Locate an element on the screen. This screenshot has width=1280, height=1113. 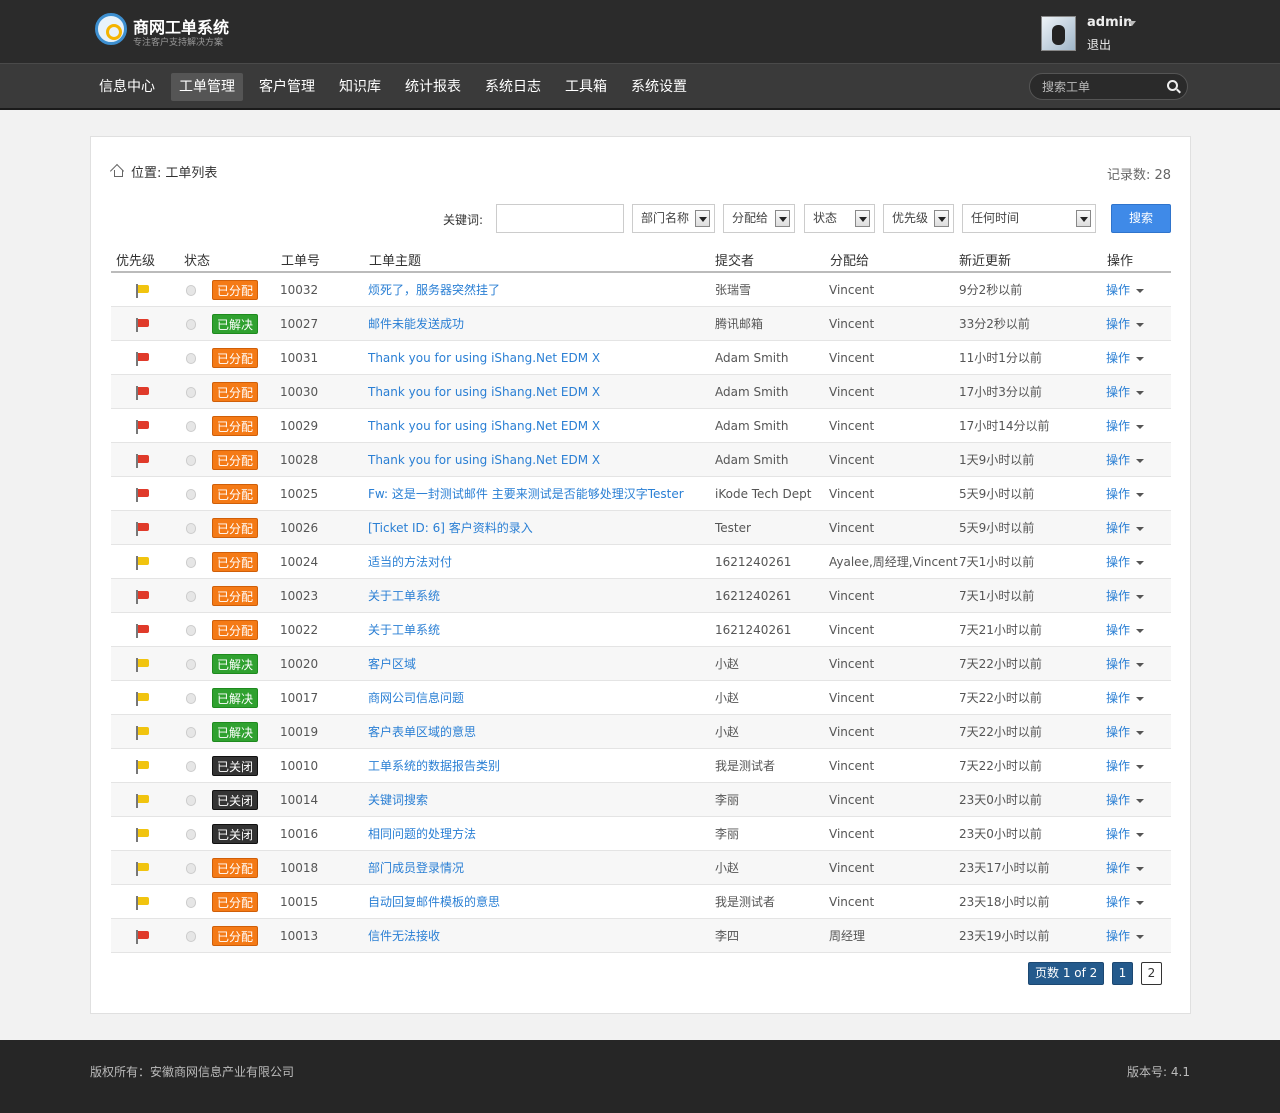
user-menu: admin is located at coordinates (1109, 22).